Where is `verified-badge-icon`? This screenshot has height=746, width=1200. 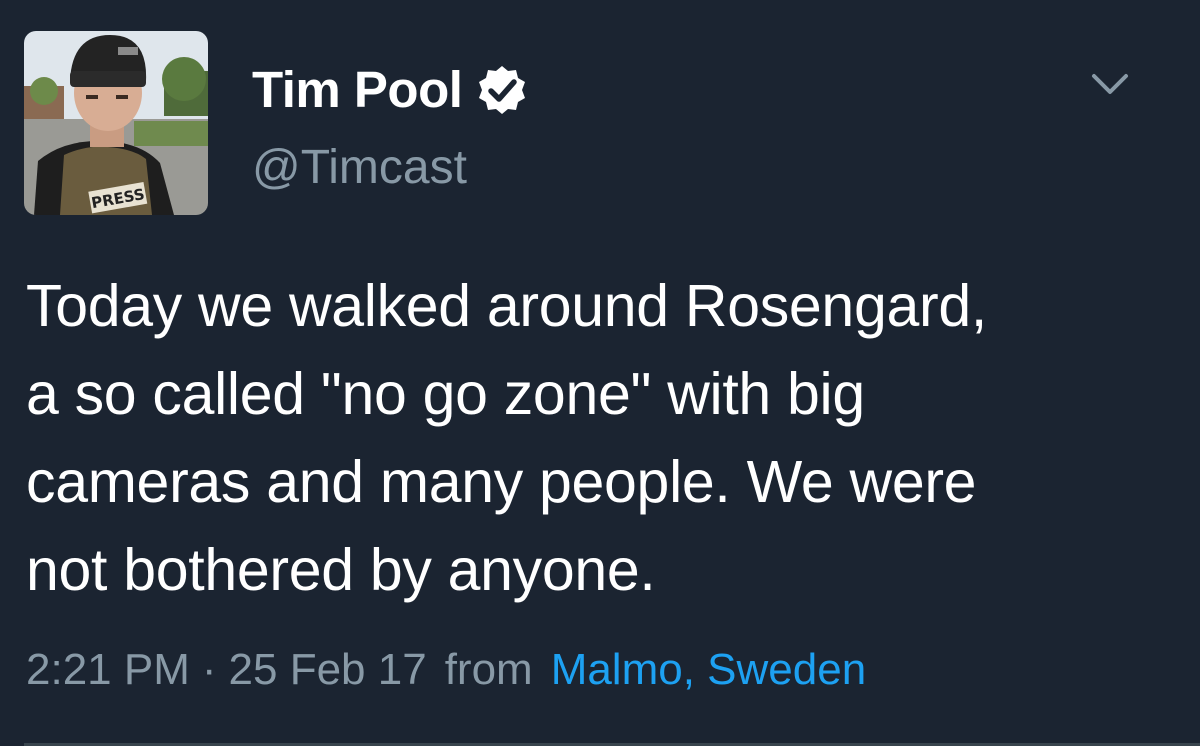
verified-badge-icon is located at coordinates (502, 90).